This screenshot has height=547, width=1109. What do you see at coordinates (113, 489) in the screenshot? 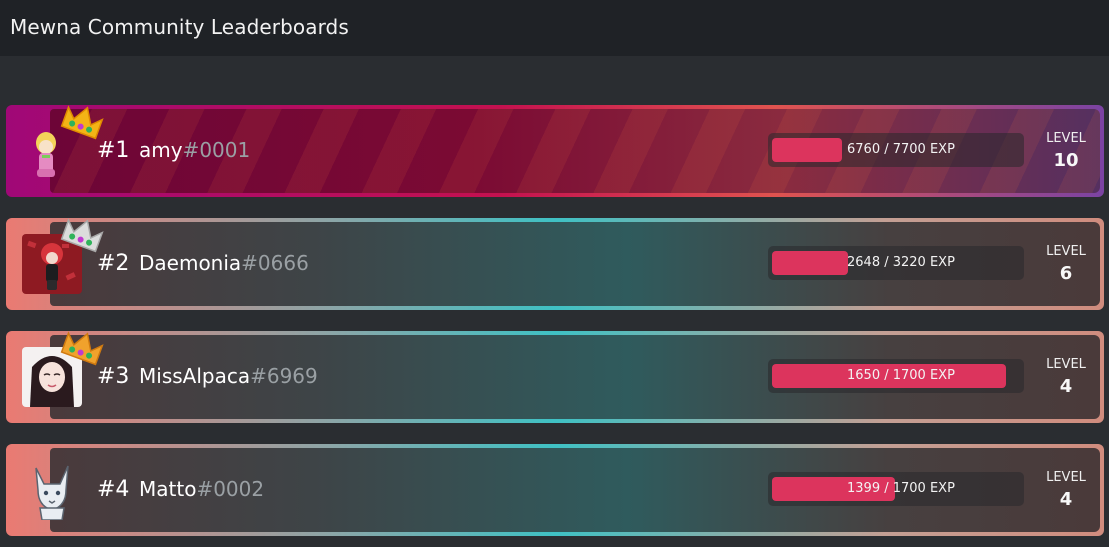
I see `rank-number: #4` at bounding box center [113, 489].